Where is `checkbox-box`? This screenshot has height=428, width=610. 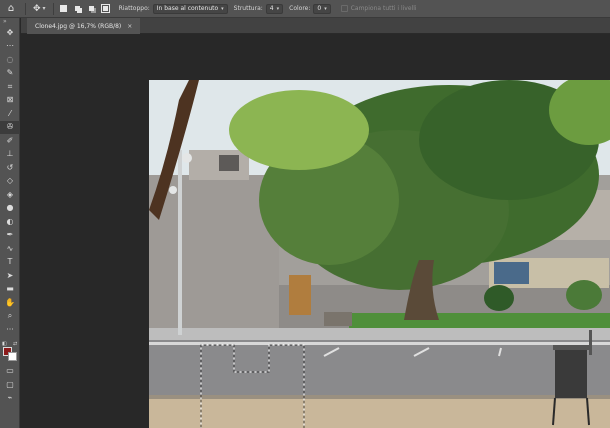
checkbox-box is located at coordinates (344, 8).